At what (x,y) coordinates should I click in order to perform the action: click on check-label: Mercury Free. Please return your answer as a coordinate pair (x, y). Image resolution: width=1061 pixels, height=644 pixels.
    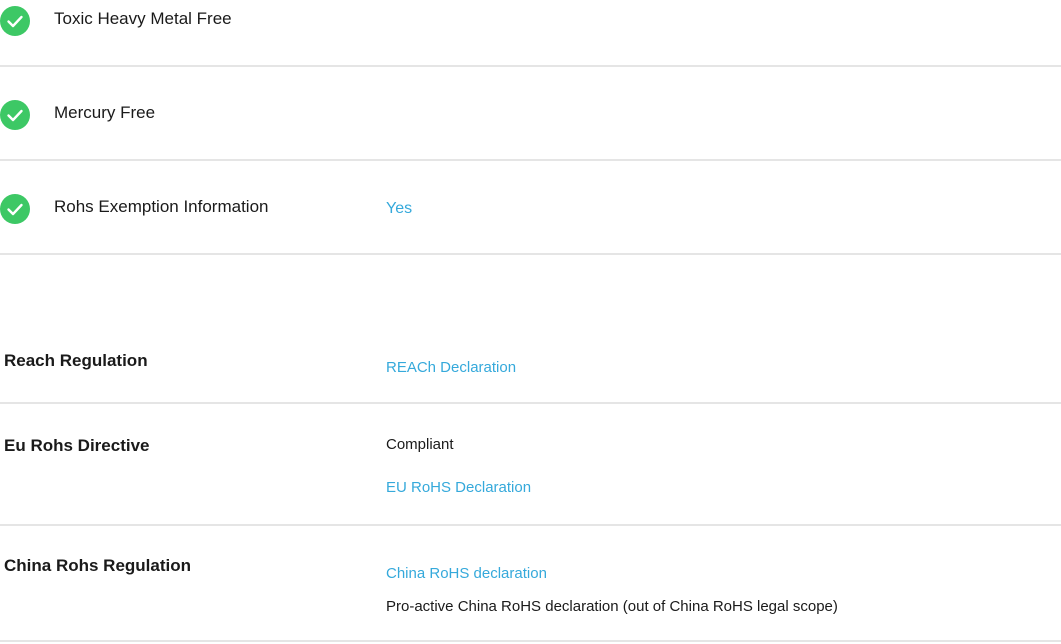
    Looking at the image, I should click on (105, 112).